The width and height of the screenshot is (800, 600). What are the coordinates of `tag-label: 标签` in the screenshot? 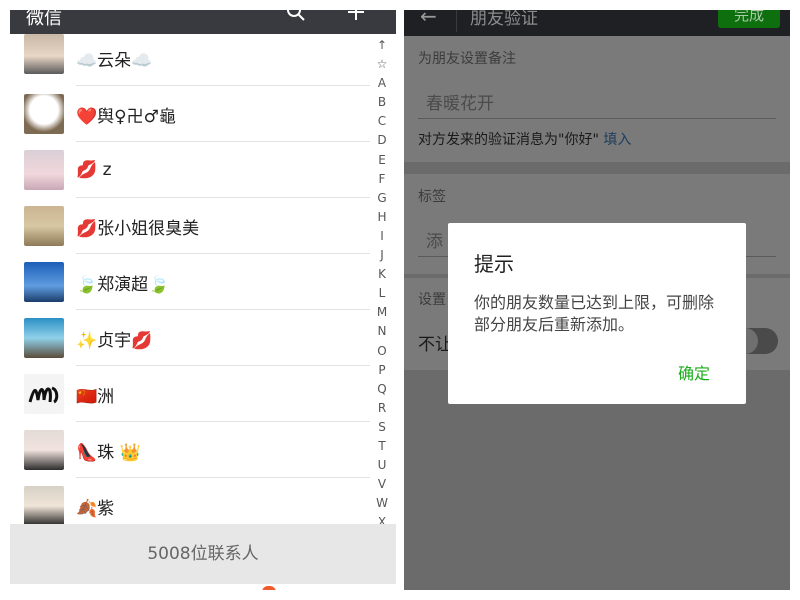 It's located at (432, 197).